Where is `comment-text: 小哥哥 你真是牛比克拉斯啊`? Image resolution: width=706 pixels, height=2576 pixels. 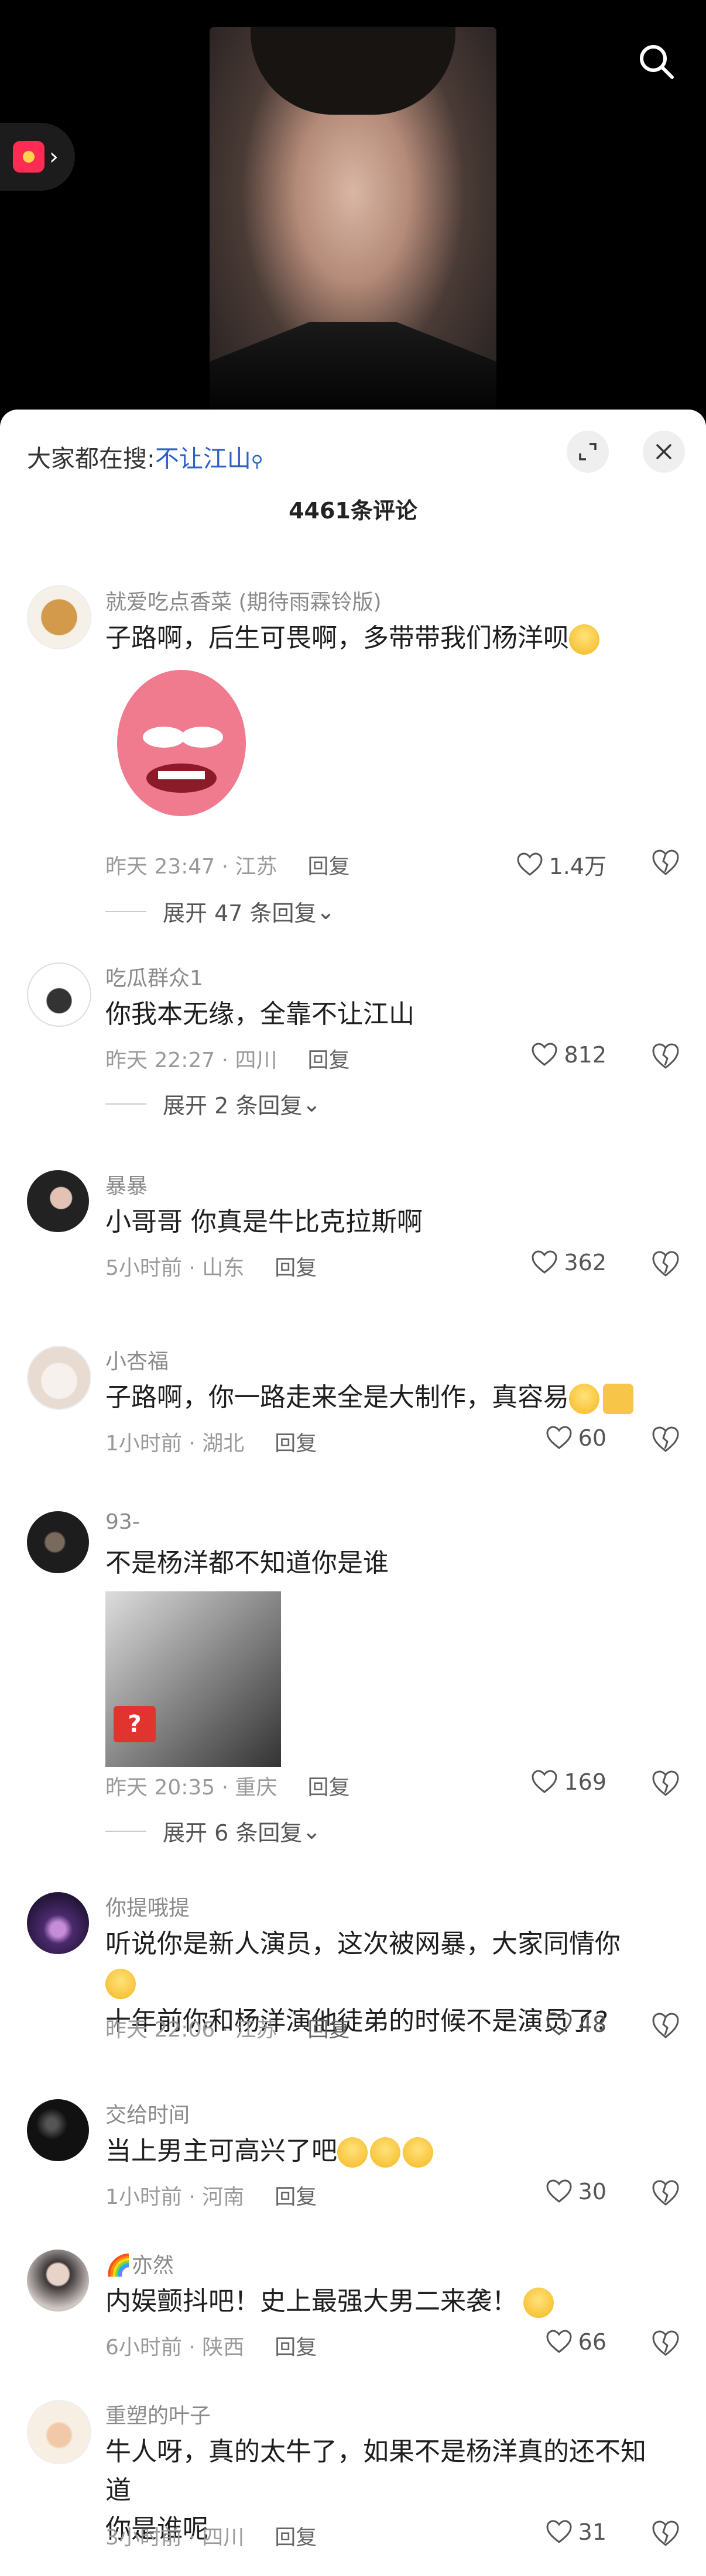
comment-text: 小哥哥 你真是牛比克拉斯啊 is located at coordinates (264, 1222).